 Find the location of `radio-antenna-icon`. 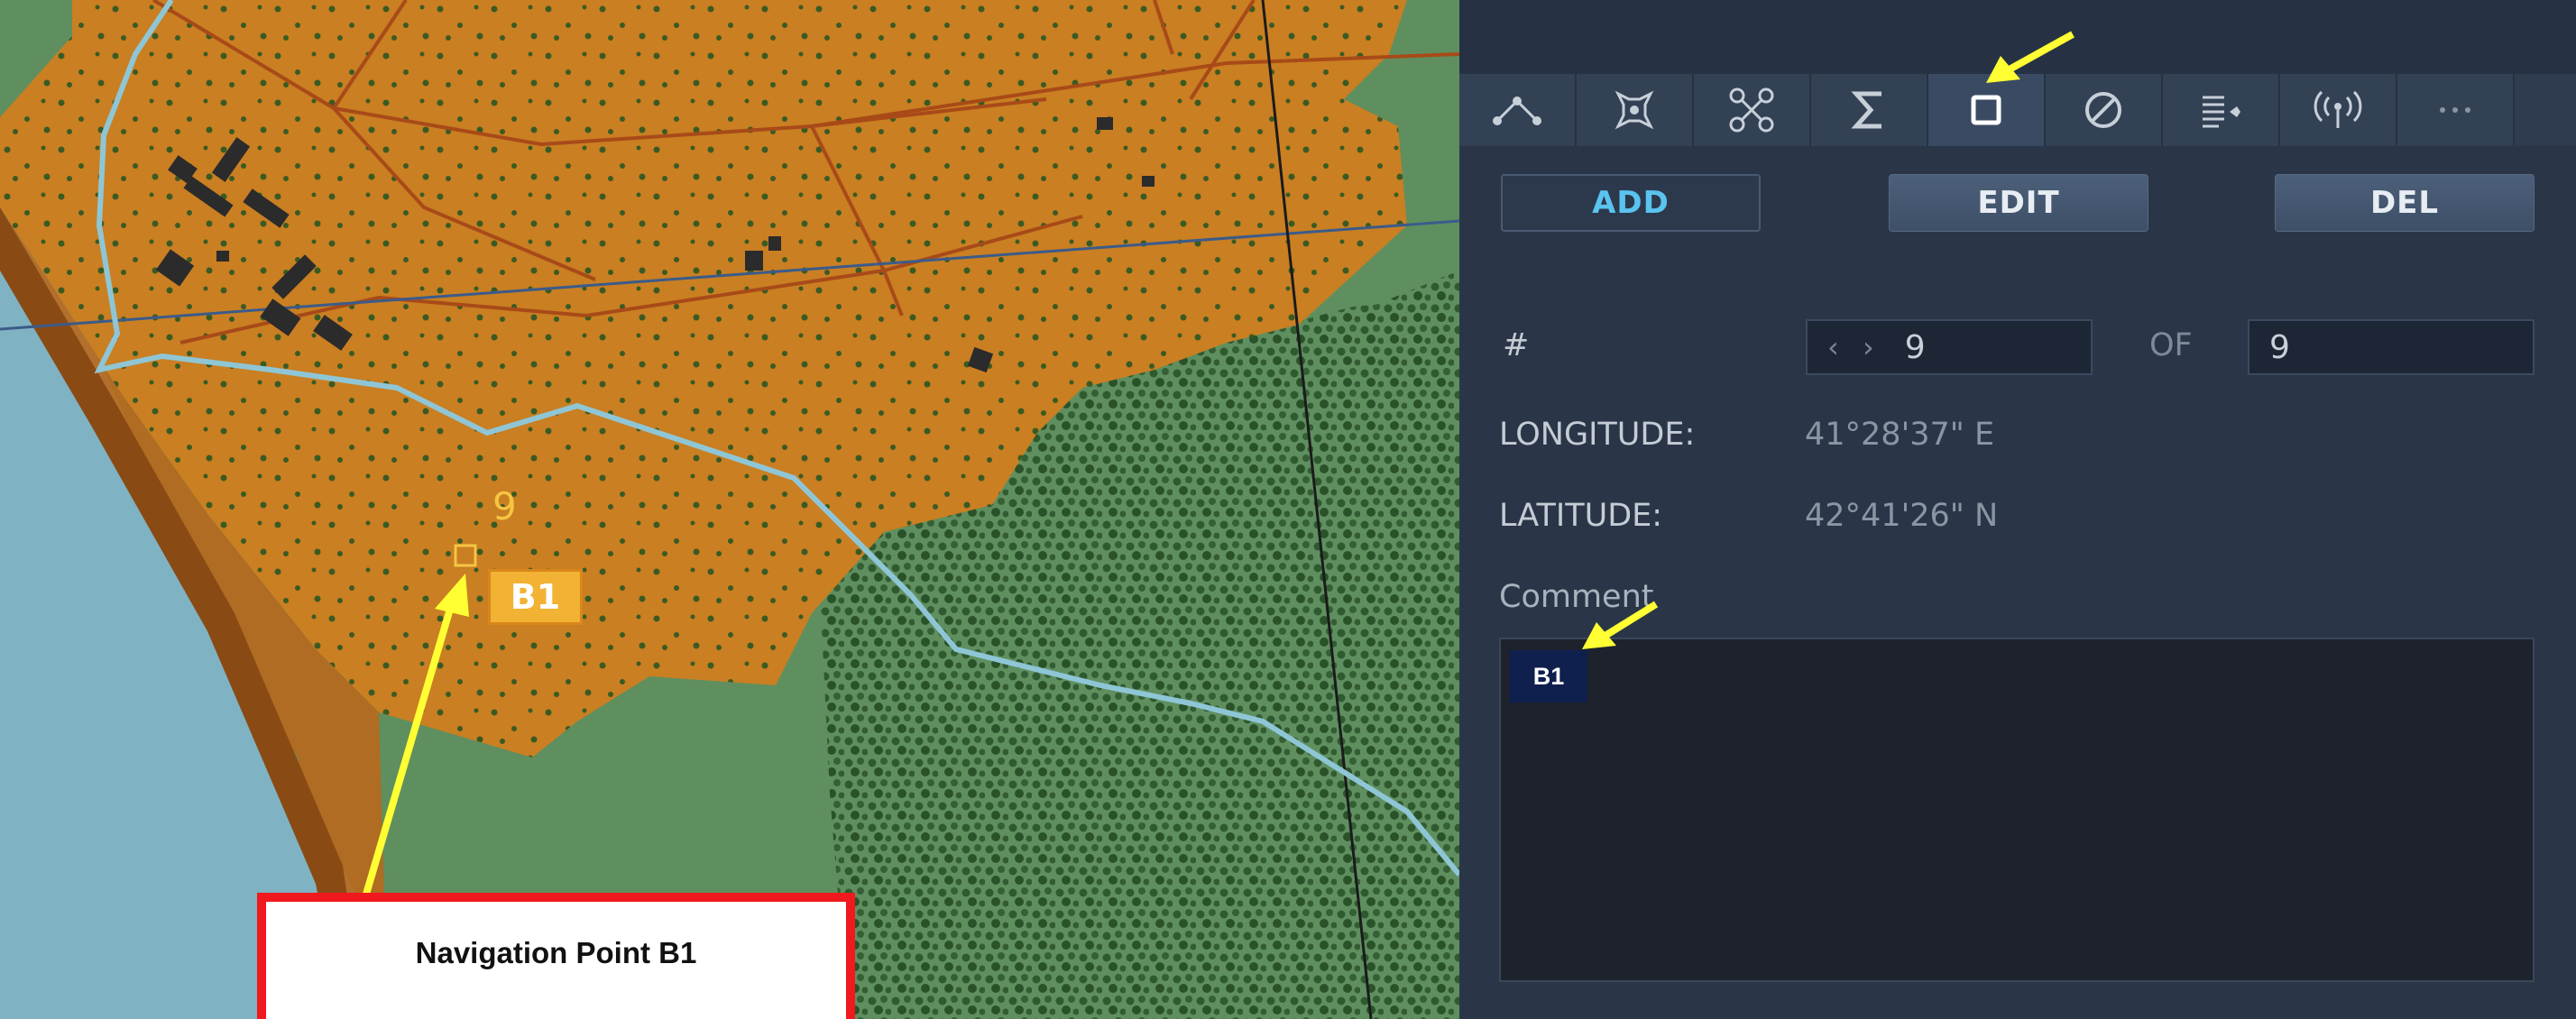

radio-antenna-icon is located at coordinates (2338, 109).